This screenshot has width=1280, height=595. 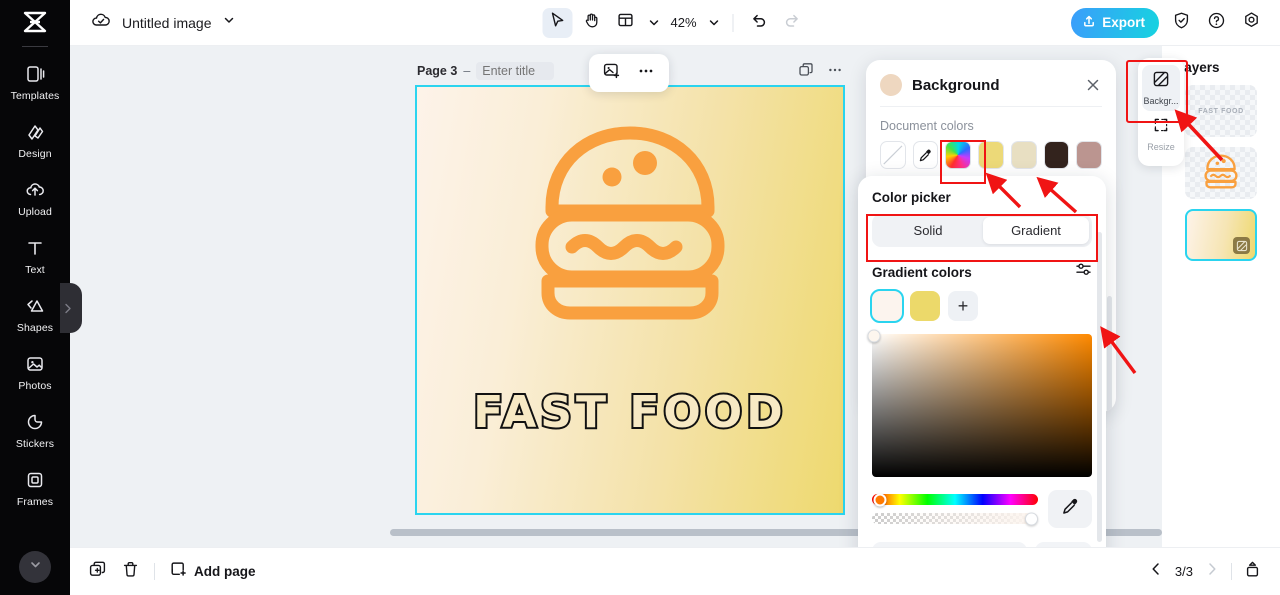 What do you see at coordinates (35, 82) in the screenshot?
I see `sidebar-item-templates: Templates` at bounding box center [35, 82].